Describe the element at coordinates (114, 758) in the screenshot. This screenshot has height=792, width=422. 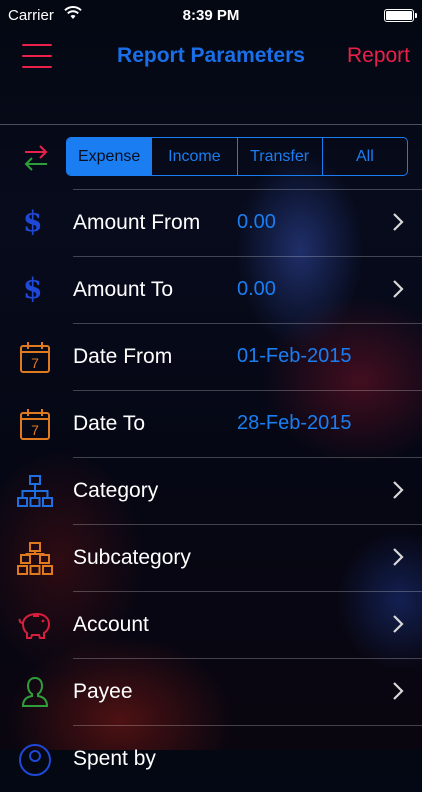
I see `row-label: Spent by` at that location.